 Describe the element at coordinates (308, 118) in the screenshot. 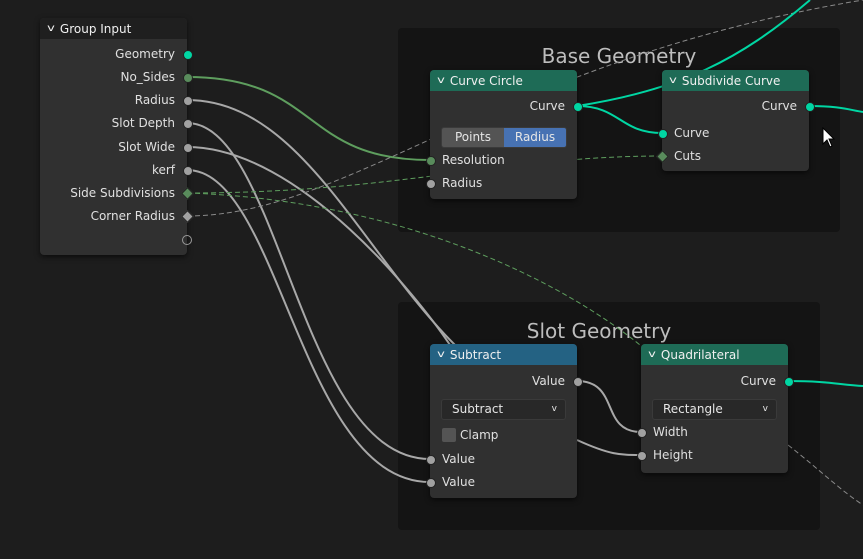

I see `link-no-sides` at that location.